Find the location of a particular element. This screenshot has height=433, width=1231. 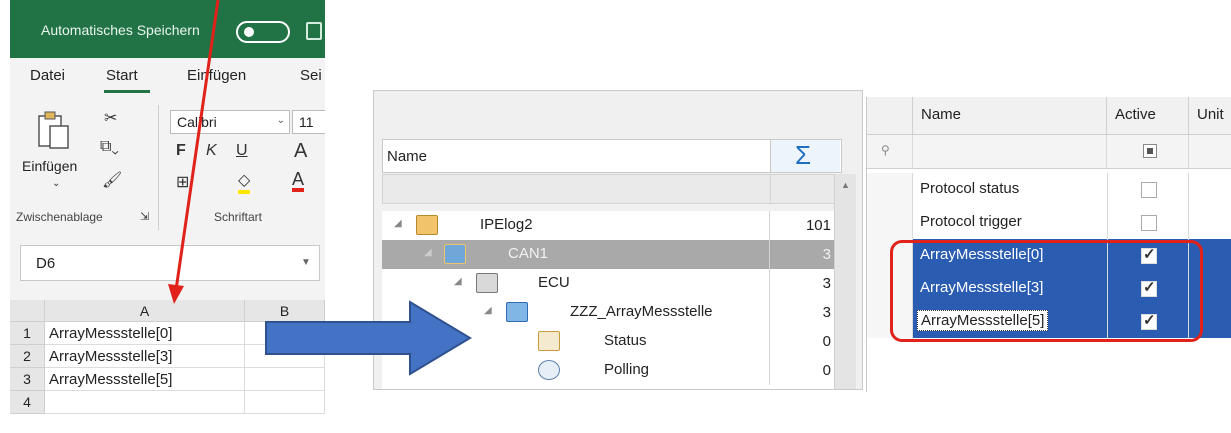

menu-datei: Datei is located at coordinates (47, 75).